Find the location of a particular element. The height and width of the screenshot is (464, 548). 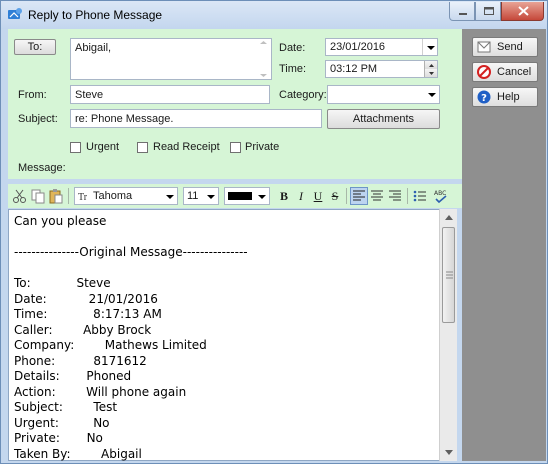

align-left-icon is located at coordinates (359, 196).